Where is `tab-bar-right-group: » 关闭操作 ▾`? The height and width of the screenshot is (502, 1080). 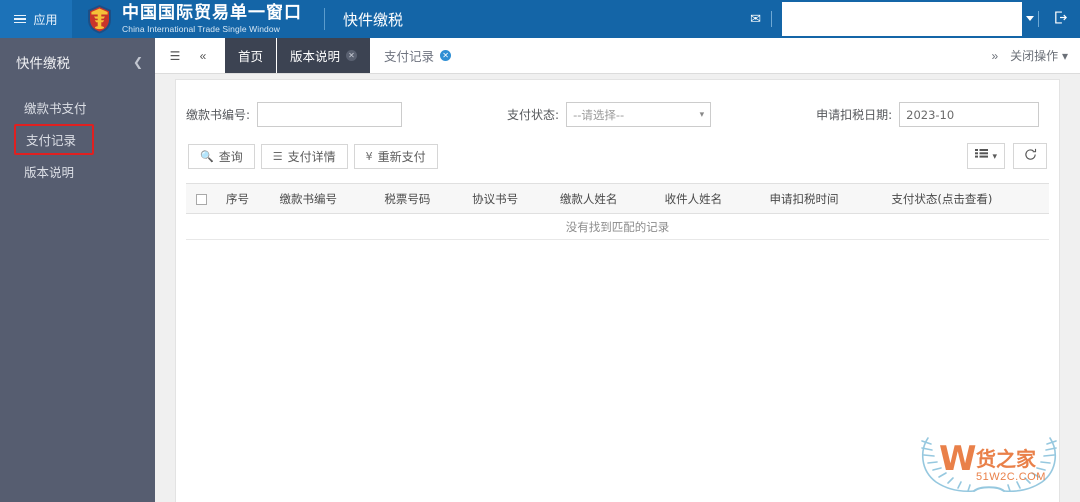
tab-bar-right-group: » 关闭操作 ▾ is located at coordinates (1035, 55).